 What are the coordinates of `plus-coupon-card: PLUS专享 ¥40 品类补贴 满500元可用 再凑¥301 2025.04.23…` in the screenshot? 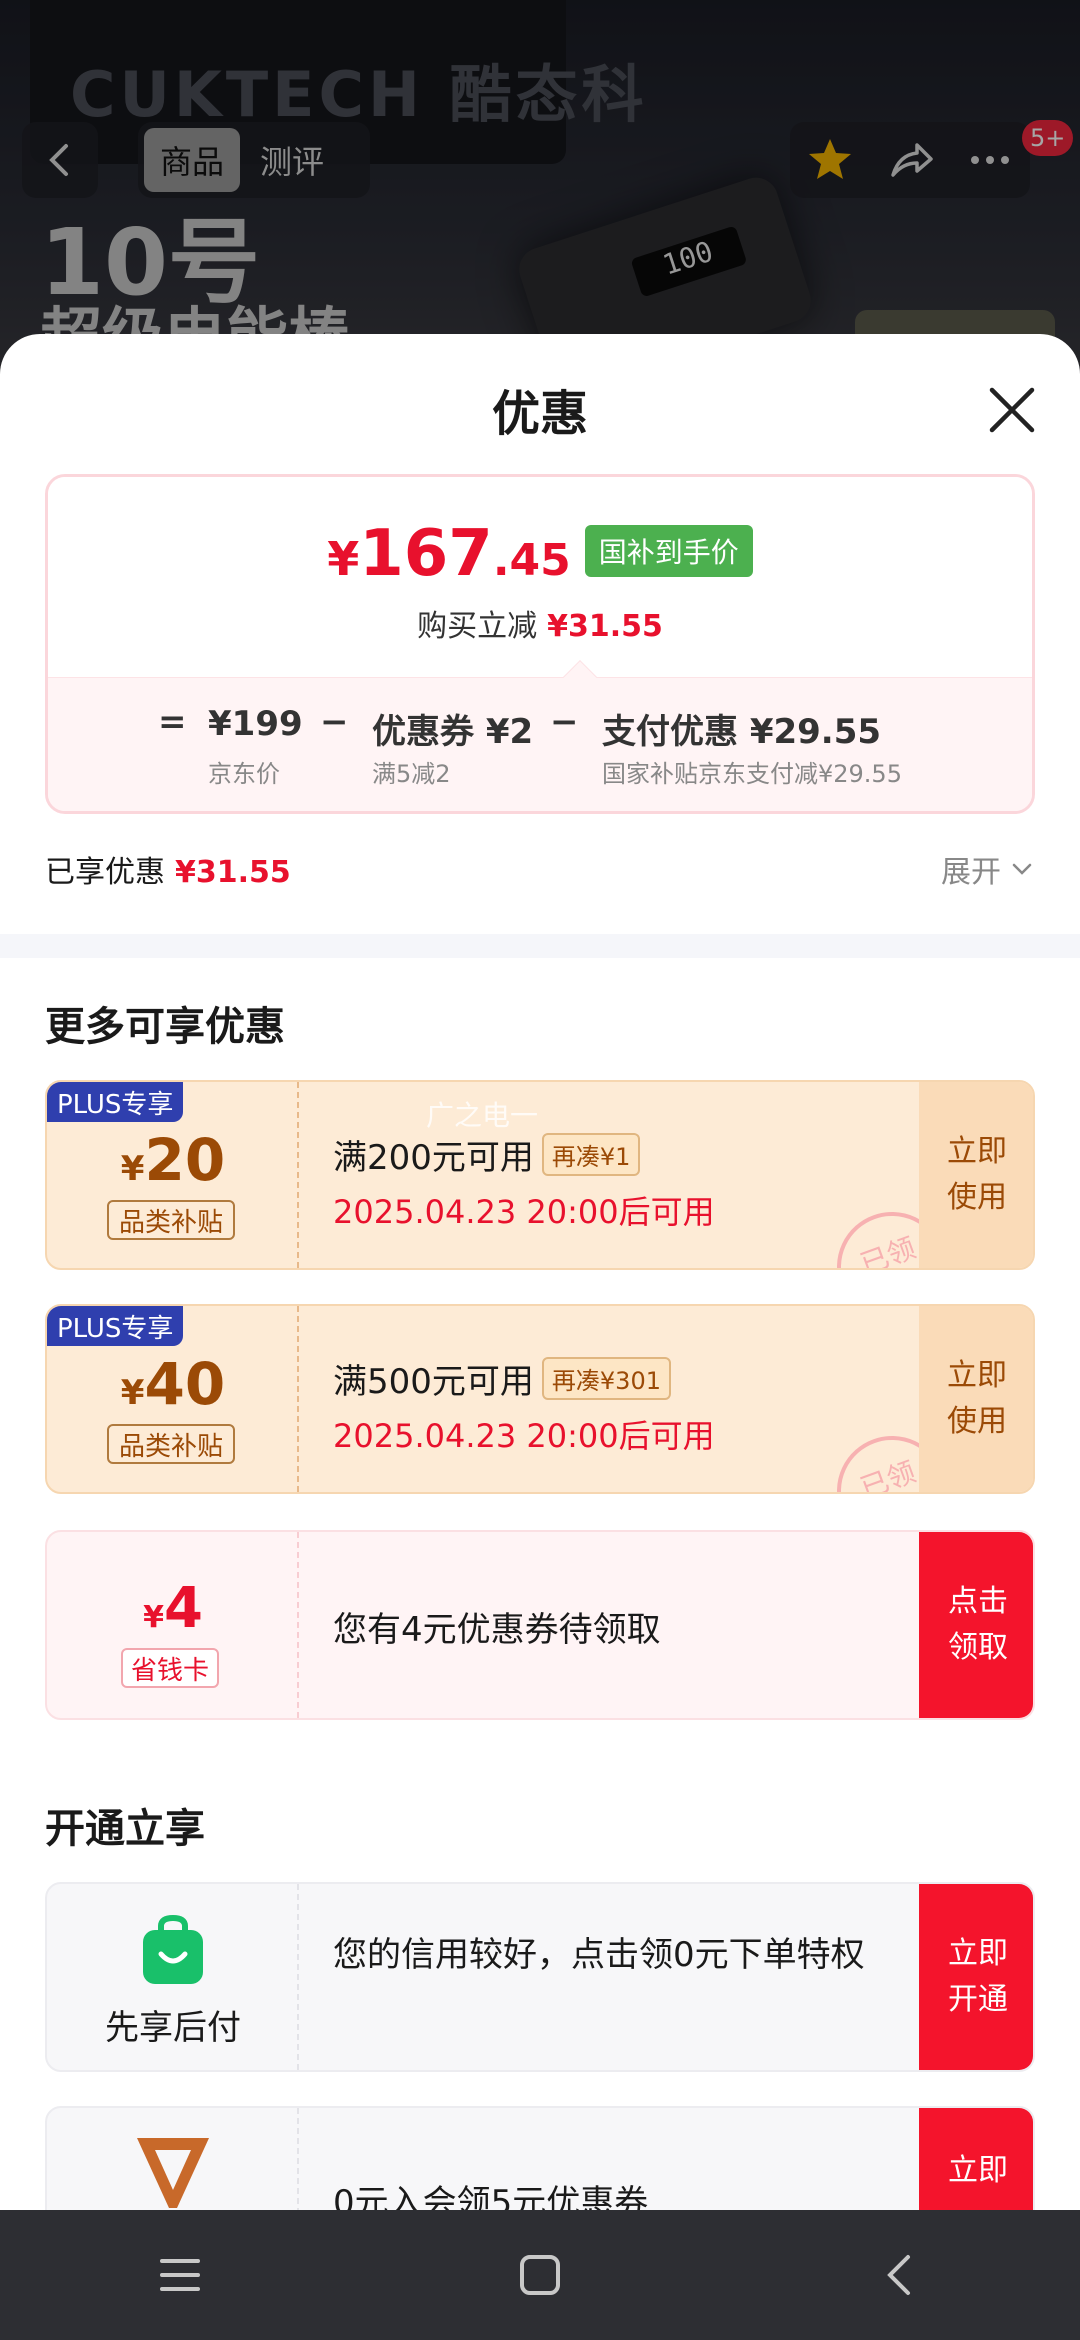 It's located at (540, 1399).